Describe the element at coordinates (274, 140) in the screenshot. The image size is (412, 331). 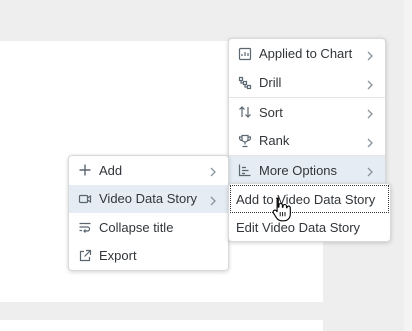
I see `menu-item-label: Rank` at that location.